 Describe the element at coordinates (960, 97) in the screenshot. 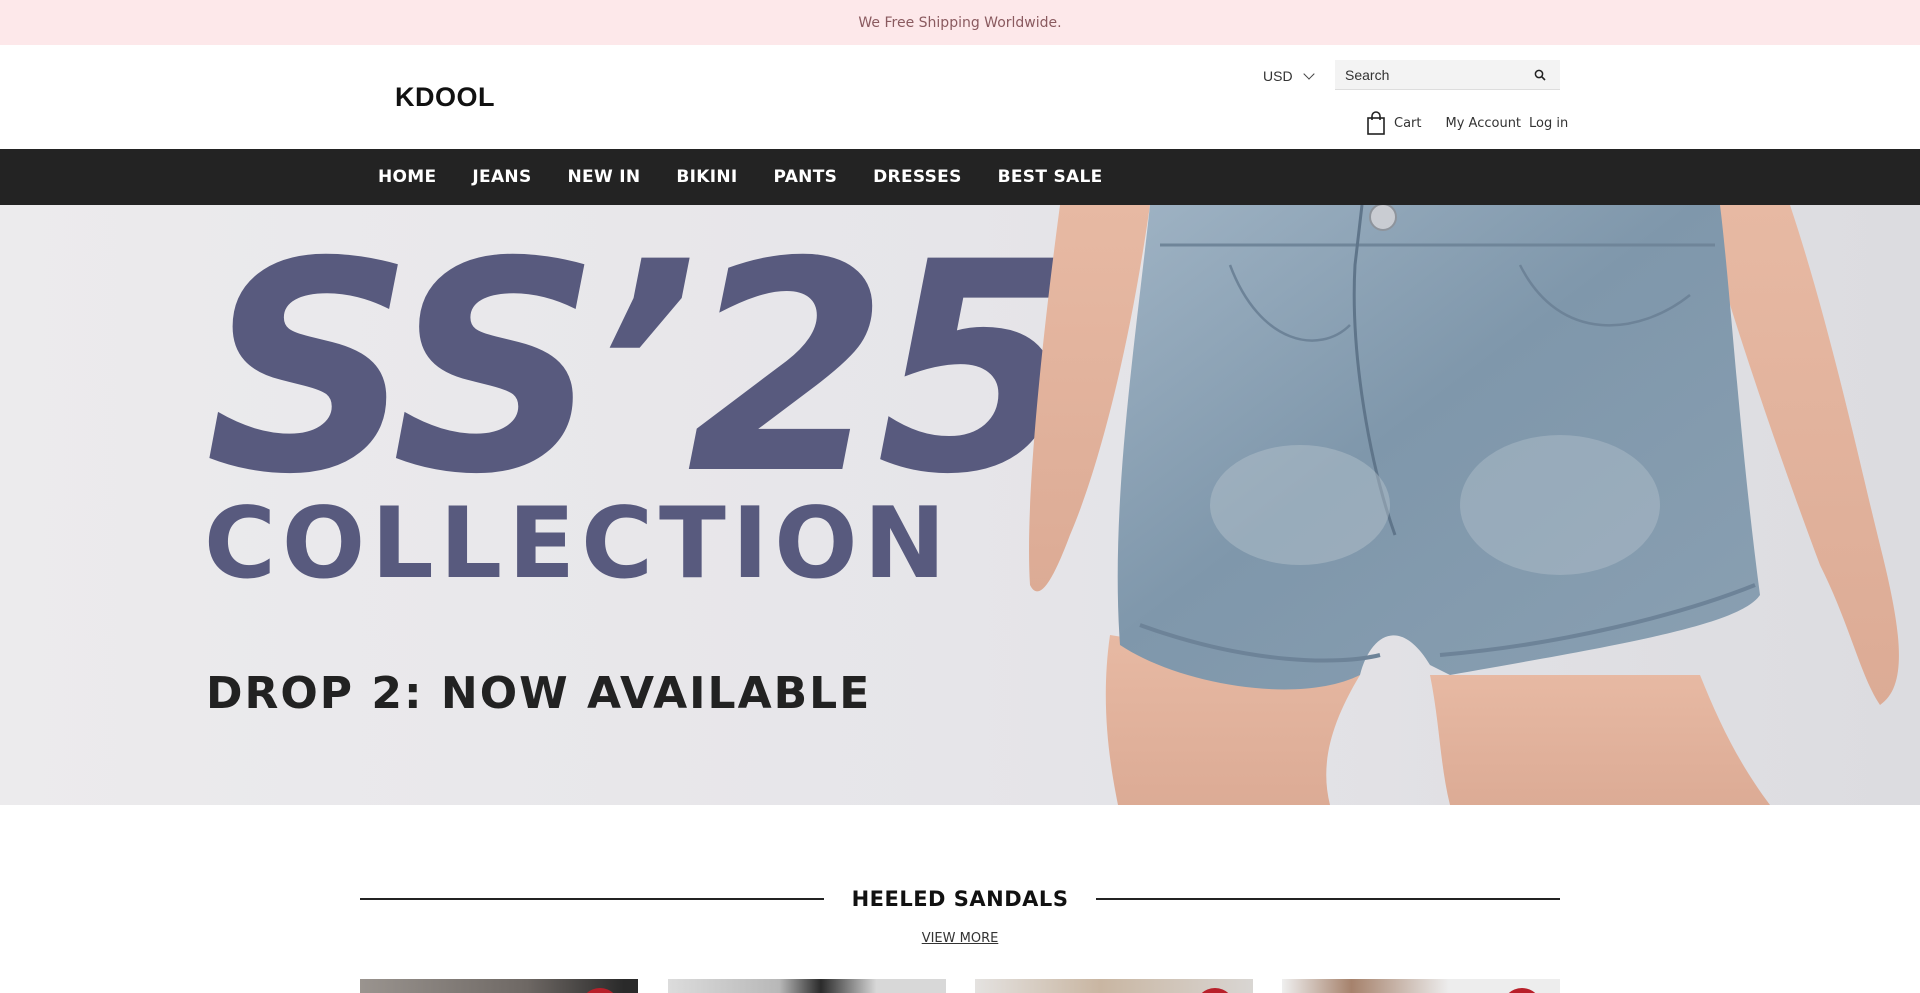

I see `site-header: KDOOL USD Cart My Account Log in` at that location.